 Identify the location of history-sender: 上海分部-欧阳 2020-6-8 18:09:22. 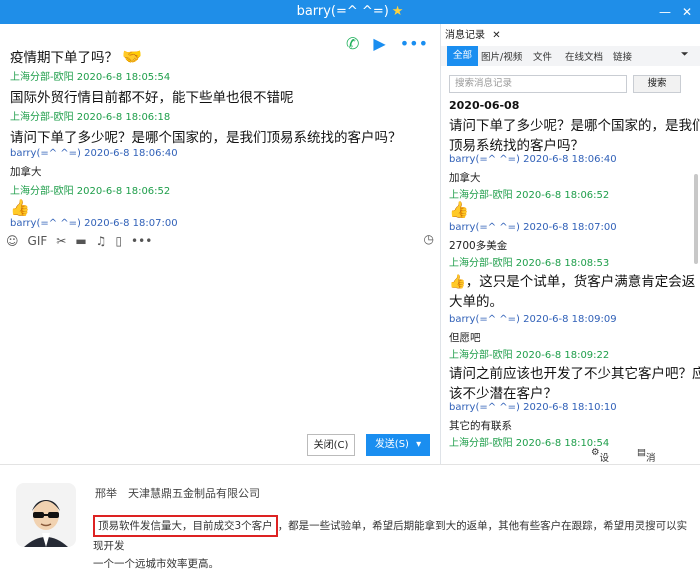
(529, 355).